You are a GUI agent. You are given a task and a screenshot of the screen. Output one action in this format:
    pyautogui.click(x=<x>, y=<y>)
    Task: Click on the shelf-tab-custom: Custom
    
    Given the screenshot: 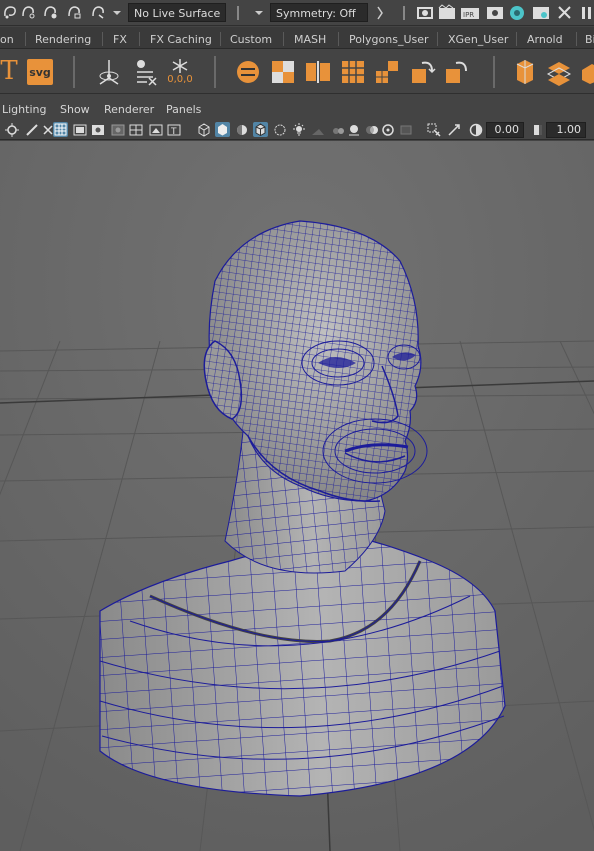 What is the action you would take?
    pyautogui.click(x=251, y=39)
    